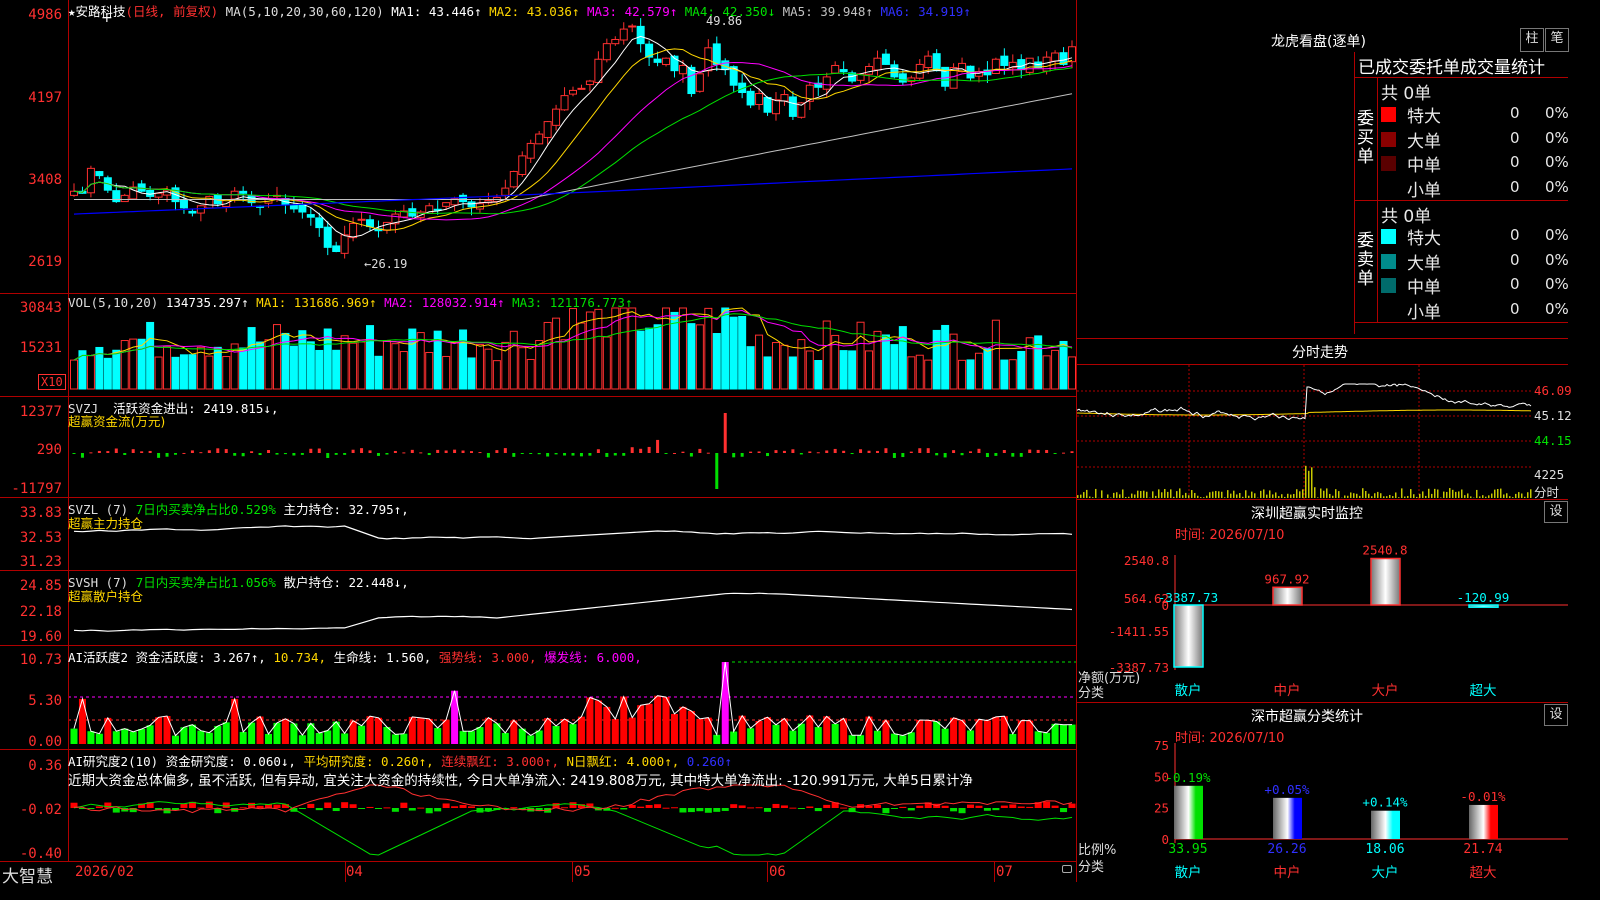  I want to click on column-view-button: 柱, so click(1532, 40).